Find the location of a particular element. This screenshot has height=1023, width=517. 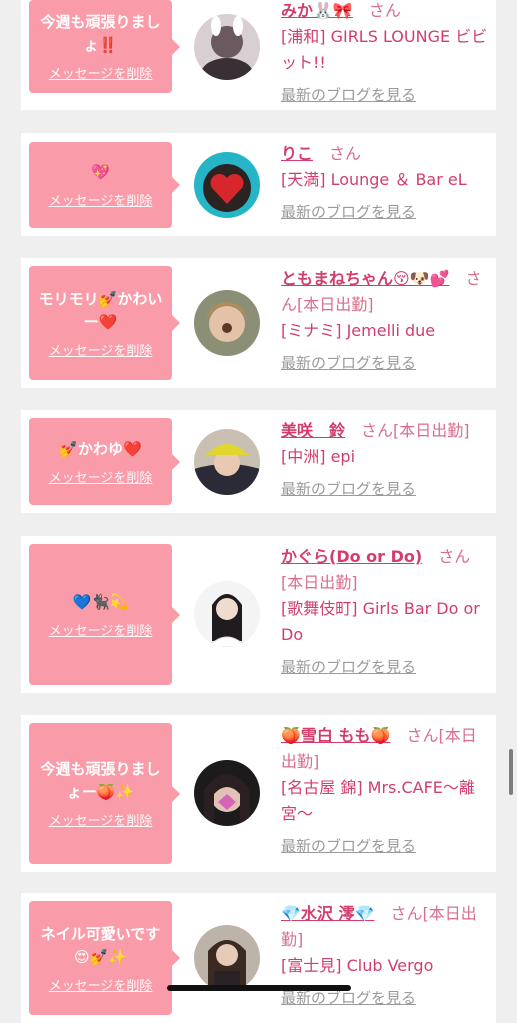

message-bubble: 💙🐈‍⬛💫 メッセージを削除 is located at coordinates (104, 614).